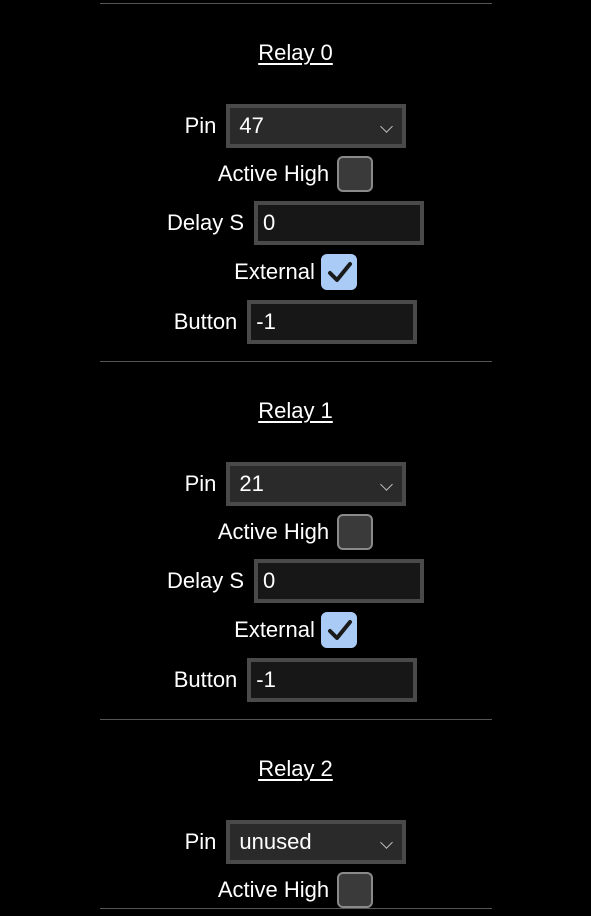  What do you see at coordinates (316, 484) in the screenshot?
I see `pin-select: 21` at bounding box center [316, 484].